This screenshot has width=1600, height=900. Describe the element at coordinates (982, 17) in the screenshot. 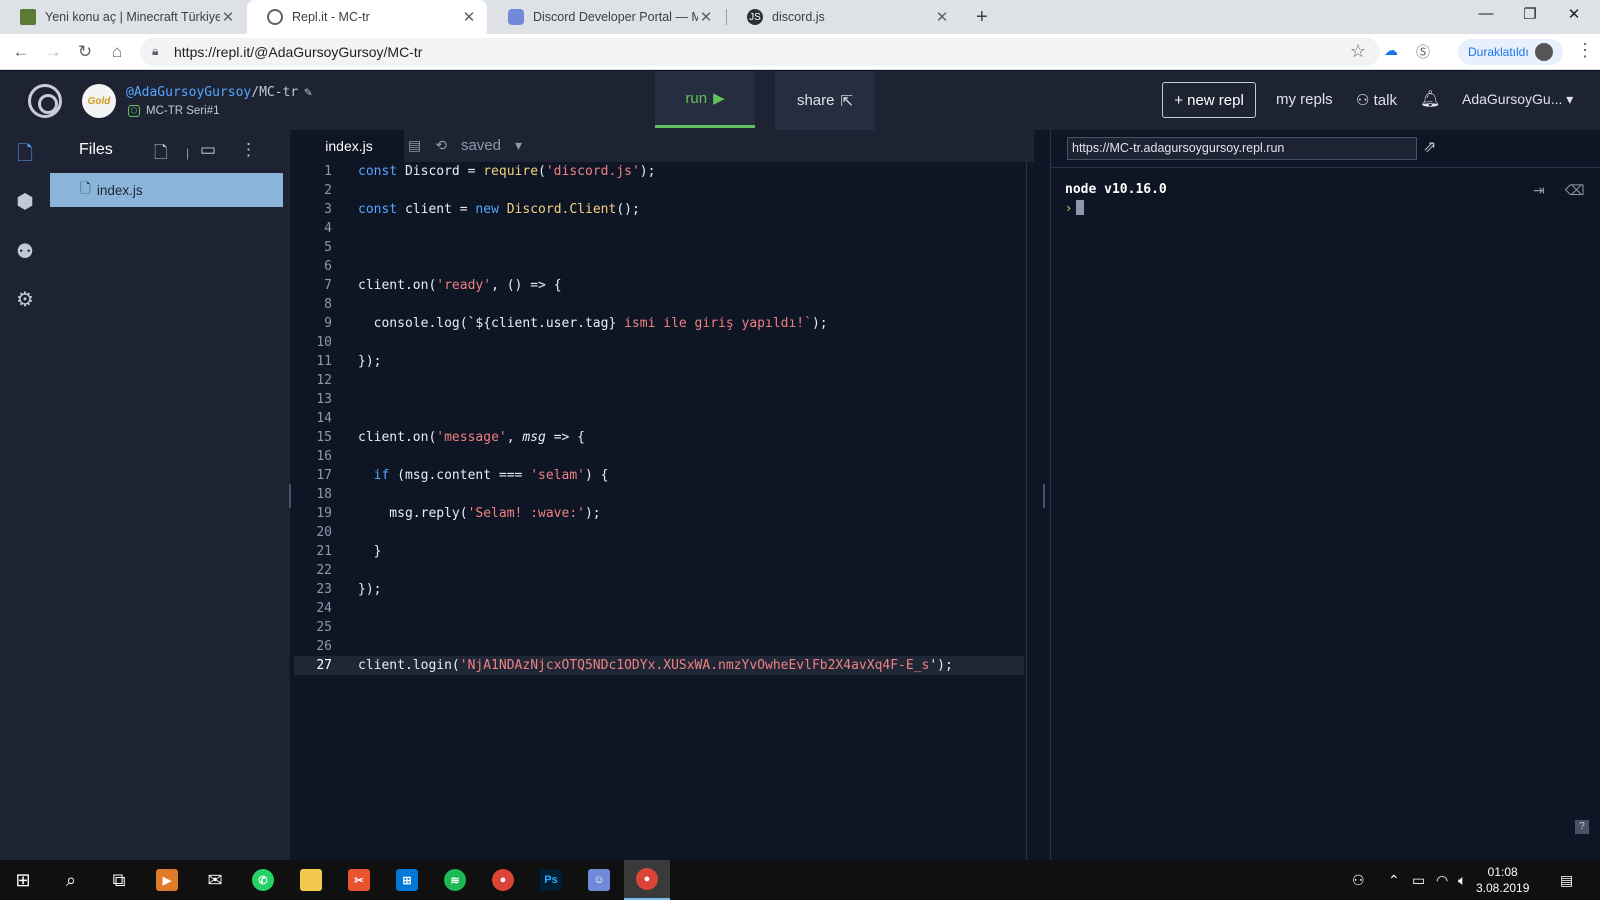

I see `new-tab-icon: +` at that location.